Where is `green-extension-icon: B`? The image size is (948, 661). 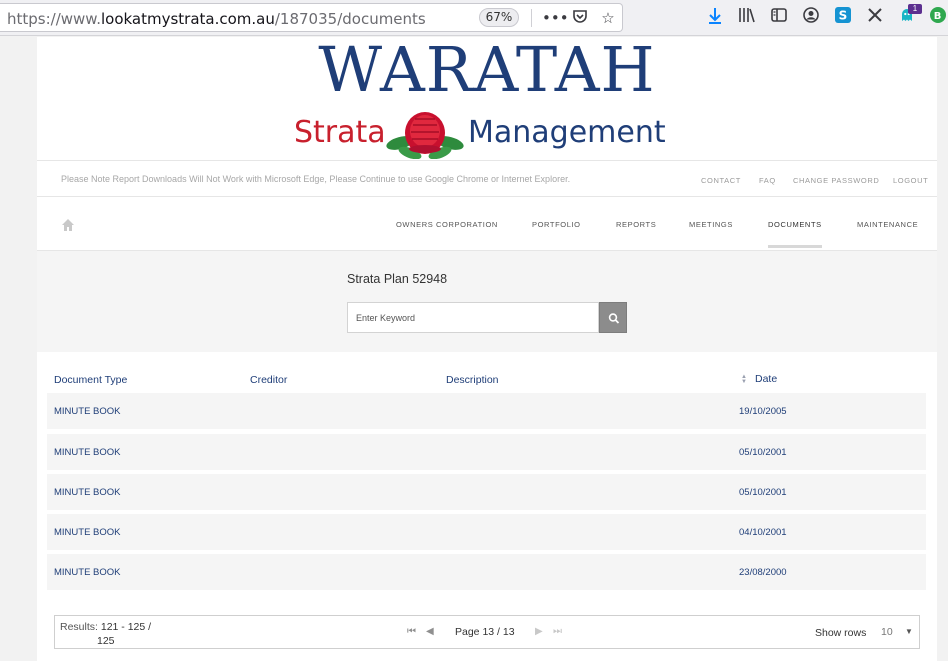
green-extension-icon: B is located at coordinates (938, 17).